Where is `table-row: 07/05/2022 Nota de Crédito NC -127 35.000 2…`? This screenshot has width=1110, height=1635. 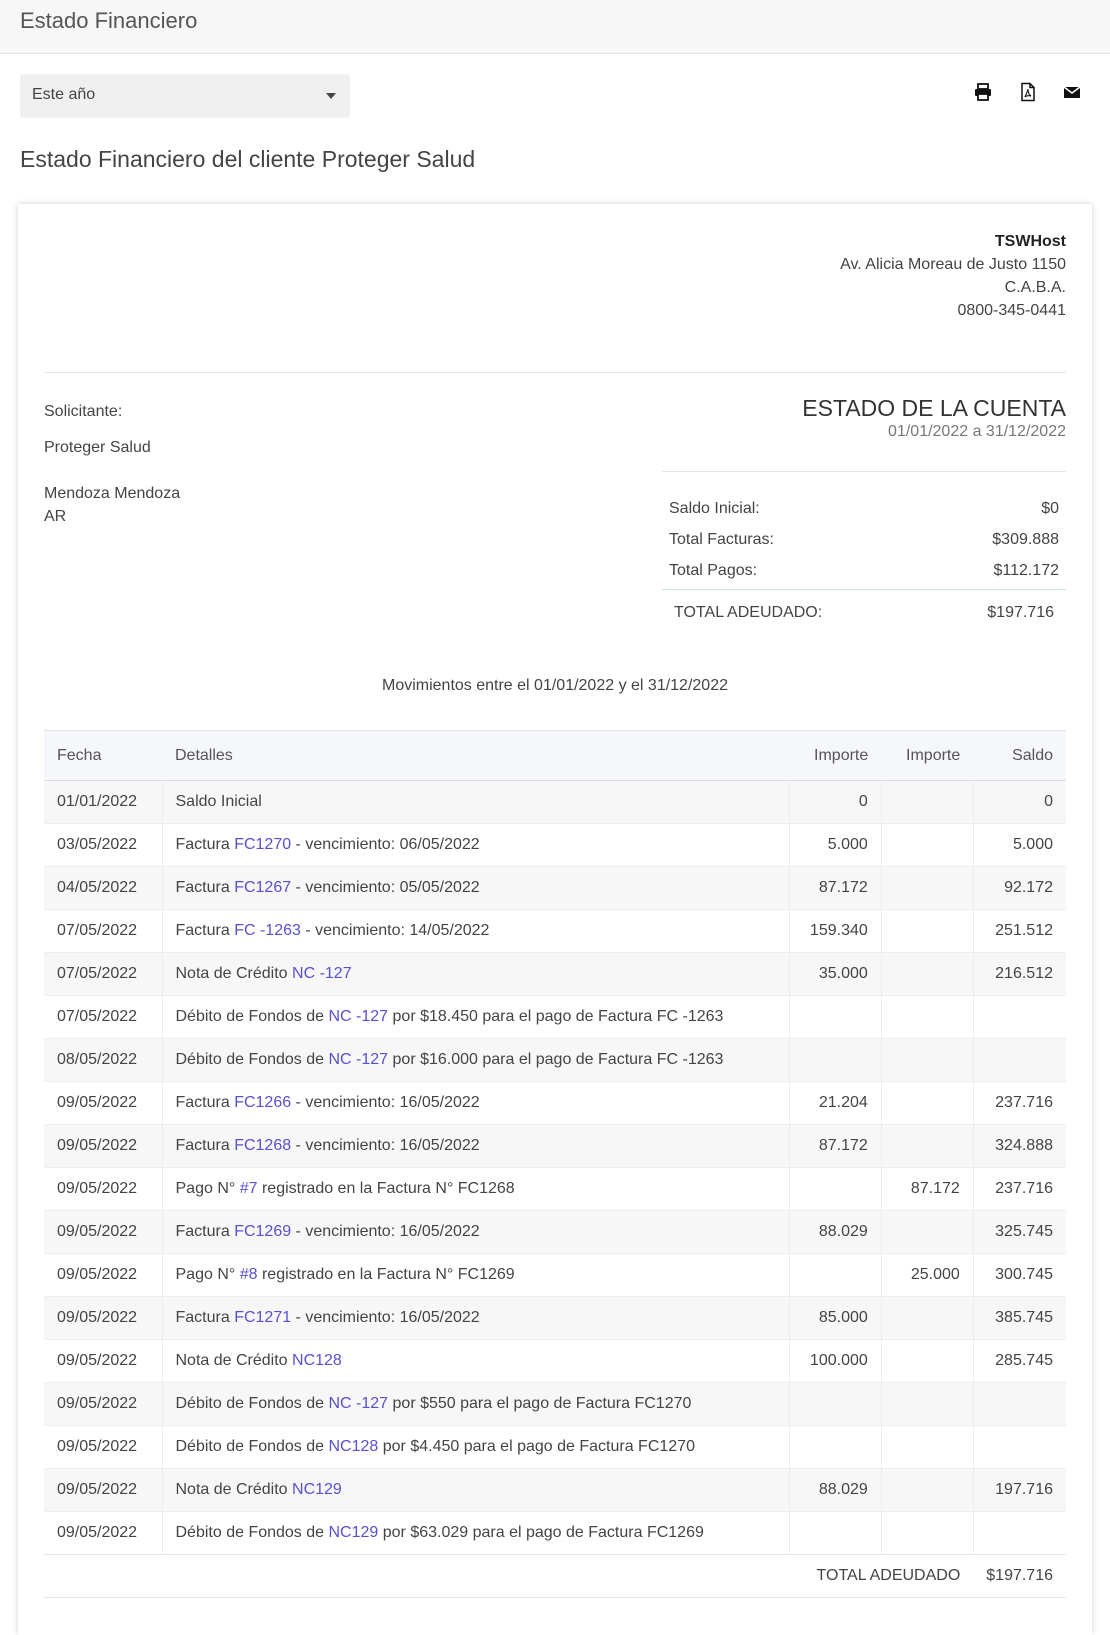 table-row: 07/05/2022 Nota de Crédito NC -127 35.000 2… is located at coordinates (555, 974).